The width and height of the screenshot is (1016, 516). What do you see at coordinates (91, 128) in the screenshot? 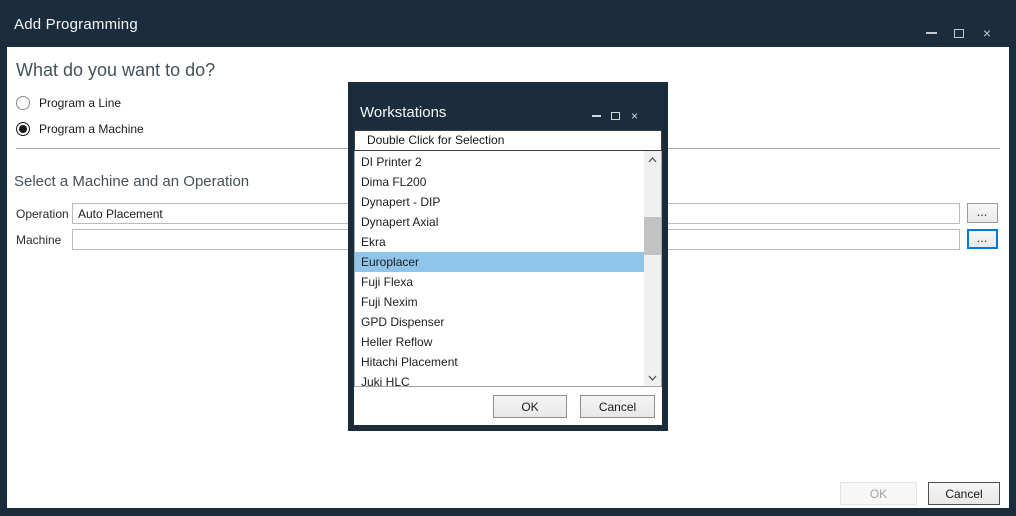
I see `radio-label: Program a Machine` at bounding box center [91, 128].